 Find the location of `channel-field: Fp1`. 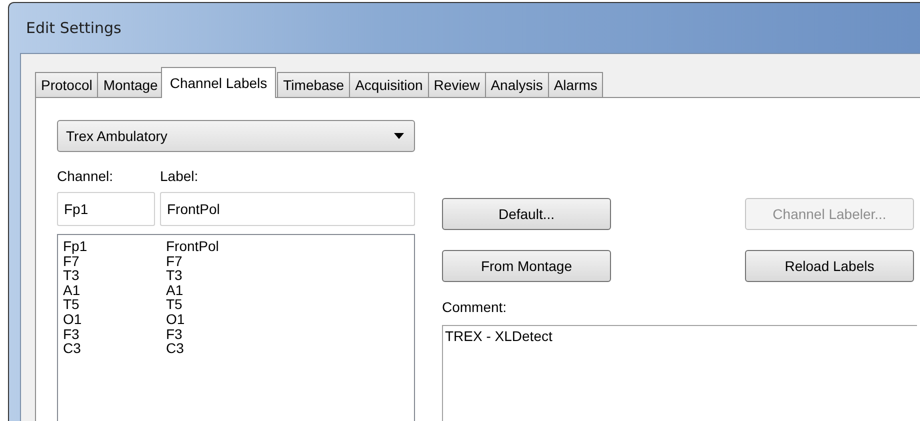

channel-field: Fp1 is located at coordinates (106, 209).